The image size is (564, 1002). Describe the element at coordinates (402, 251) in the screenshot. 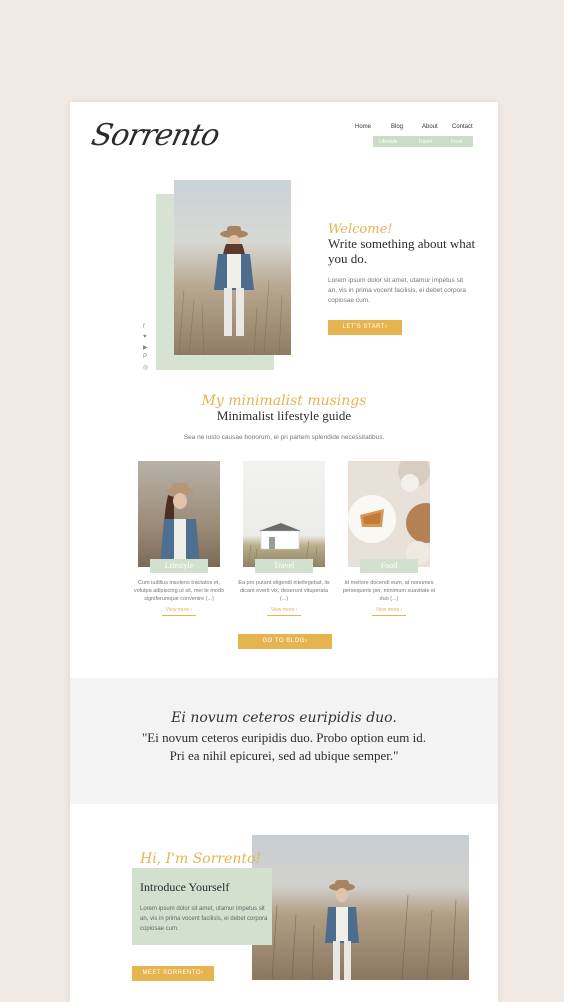

I see `hero-title: Write something about what you do.` at that location.